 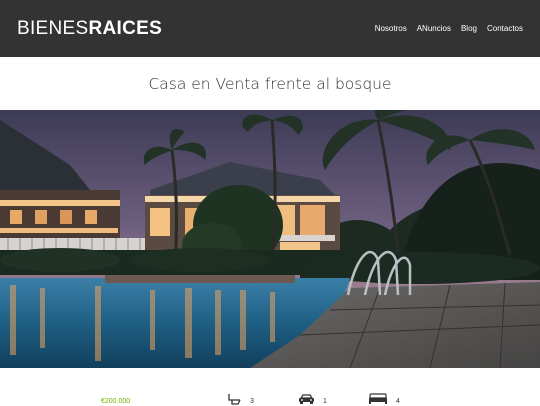 What do you see at coordinates (378, 398) in the screenshot?
I see `bed-icon` at bounding box center [378, 398].